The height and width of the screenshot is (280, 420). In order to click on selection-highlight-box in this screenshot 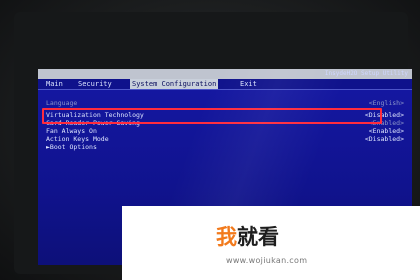, I will do `click(212, 116)`.